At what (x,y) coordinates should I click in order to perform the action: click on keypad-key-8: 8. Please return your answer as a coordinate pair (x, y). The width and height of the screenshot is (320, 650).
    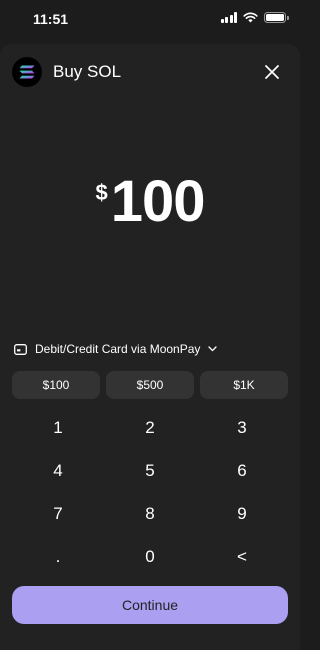
    Looking at the image, I should click on (150, 513).